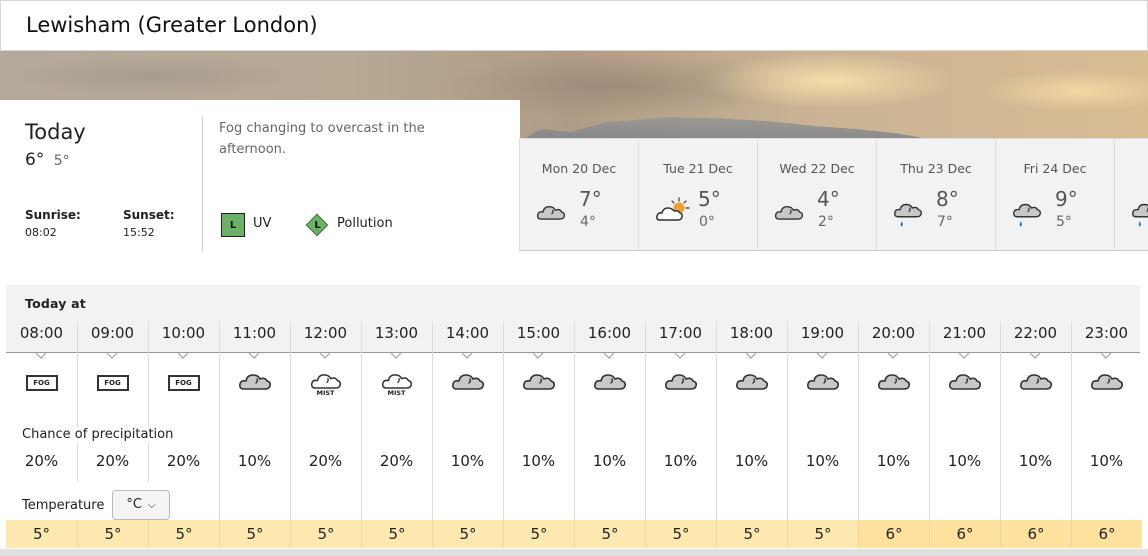 The width and height of the screenshot is (1148, 556). What do you see at coordinates (964, 434) in the screenshot?
I see `hour-column: 21:00 10% 6°` at bounding box center [964, 434].